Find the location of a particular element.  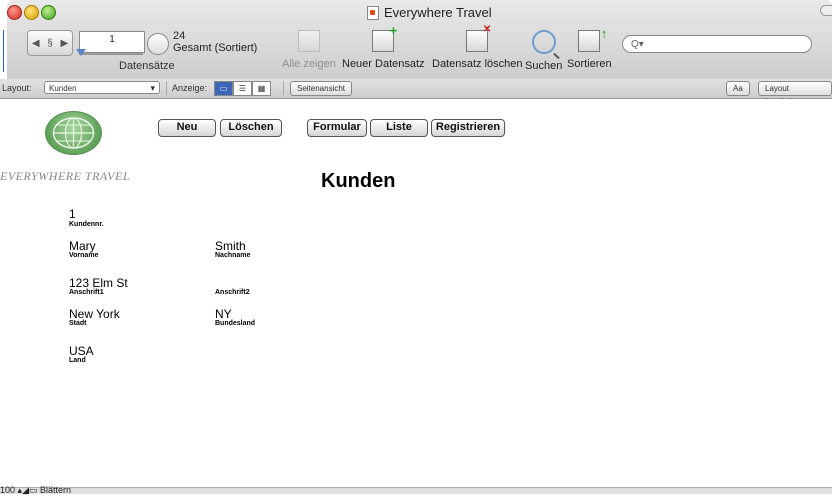

next-record-icon: ▶ is located at coordinates (64, 43).